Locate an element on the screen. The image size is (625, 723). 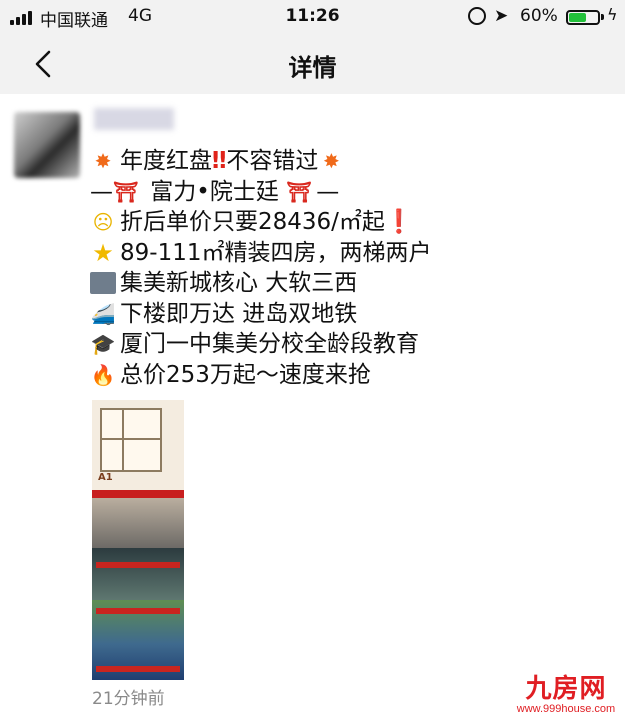
line-text: 富力•院士廷 is located at coordinates (215, 191).